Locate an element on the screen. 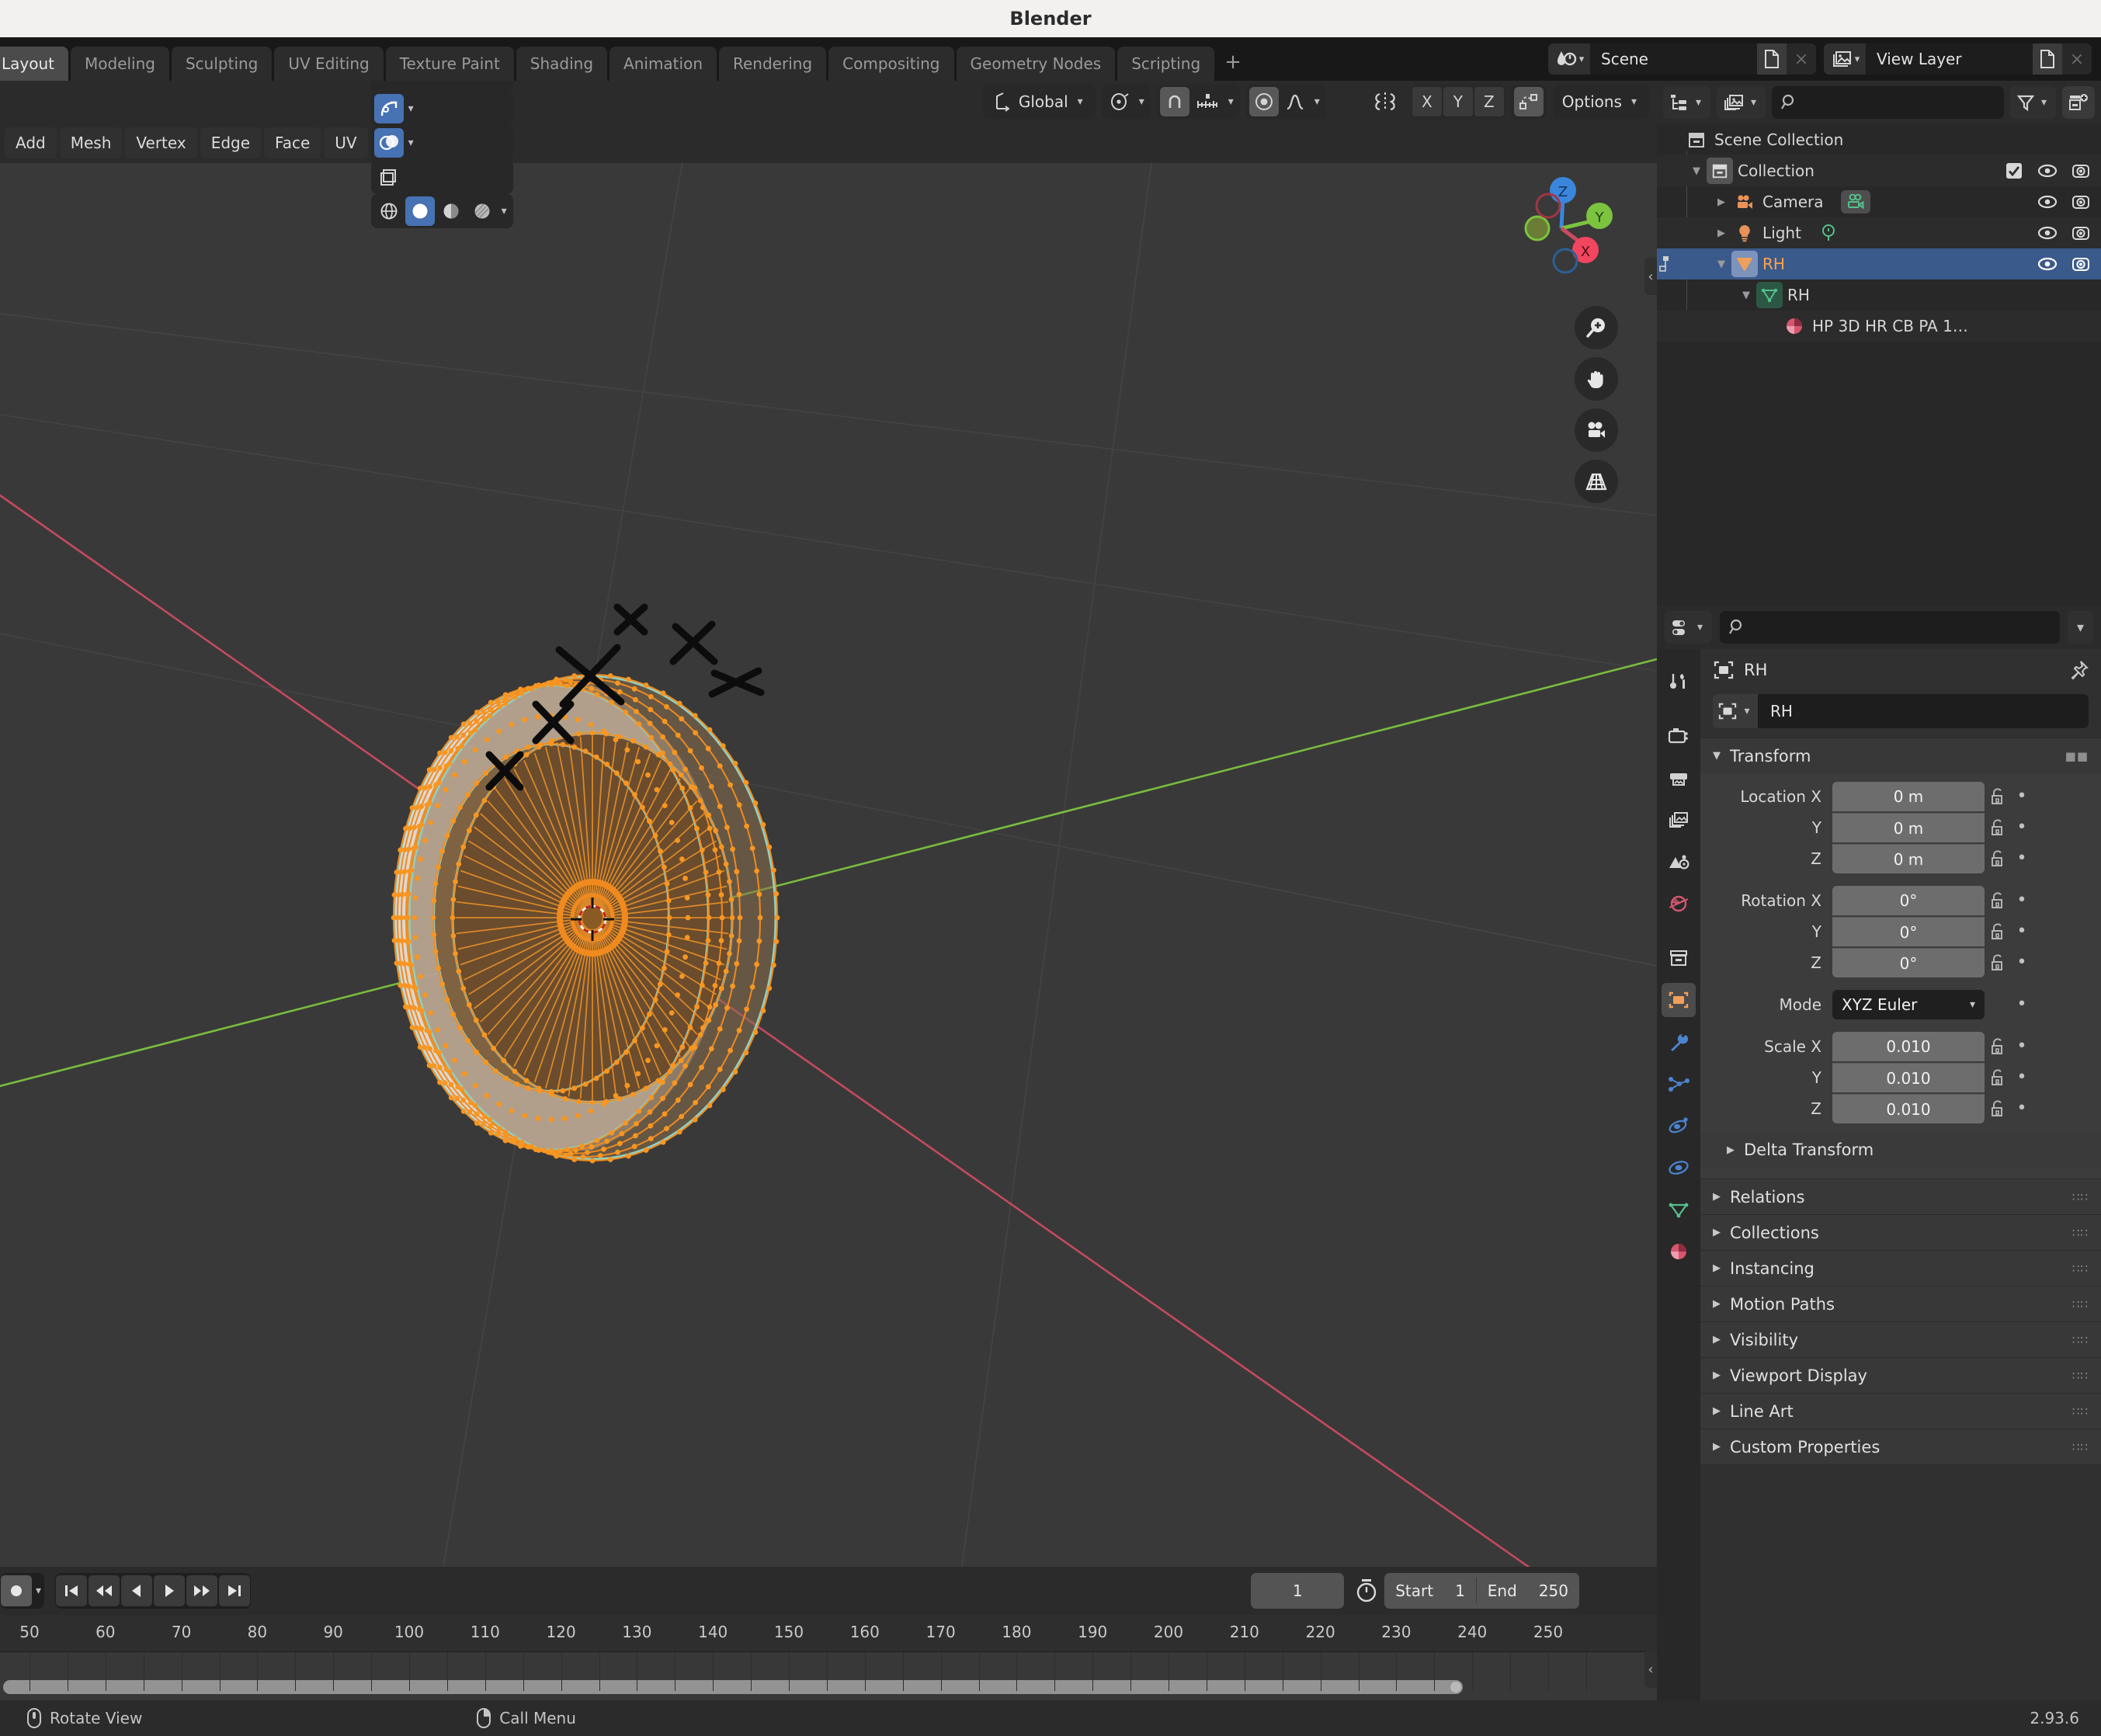 The height and width of the screenshot is (1736, 2101). prev-keyframe-icon is located at coordinates (104, 1590).